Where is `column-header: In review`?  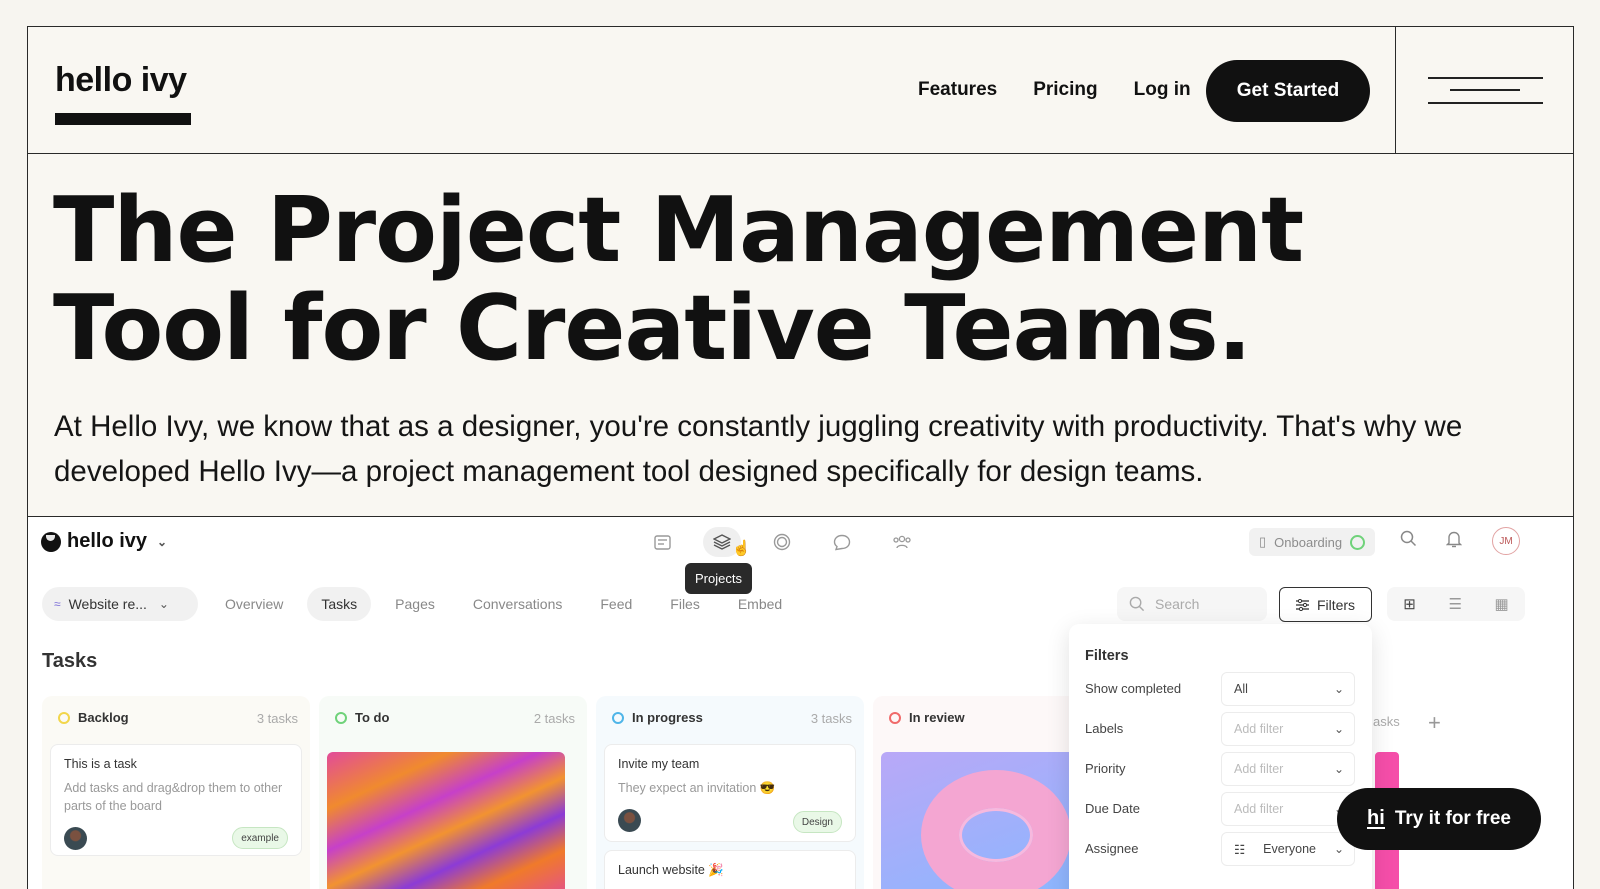 column-header: In review is located at coordinates (927, 717).